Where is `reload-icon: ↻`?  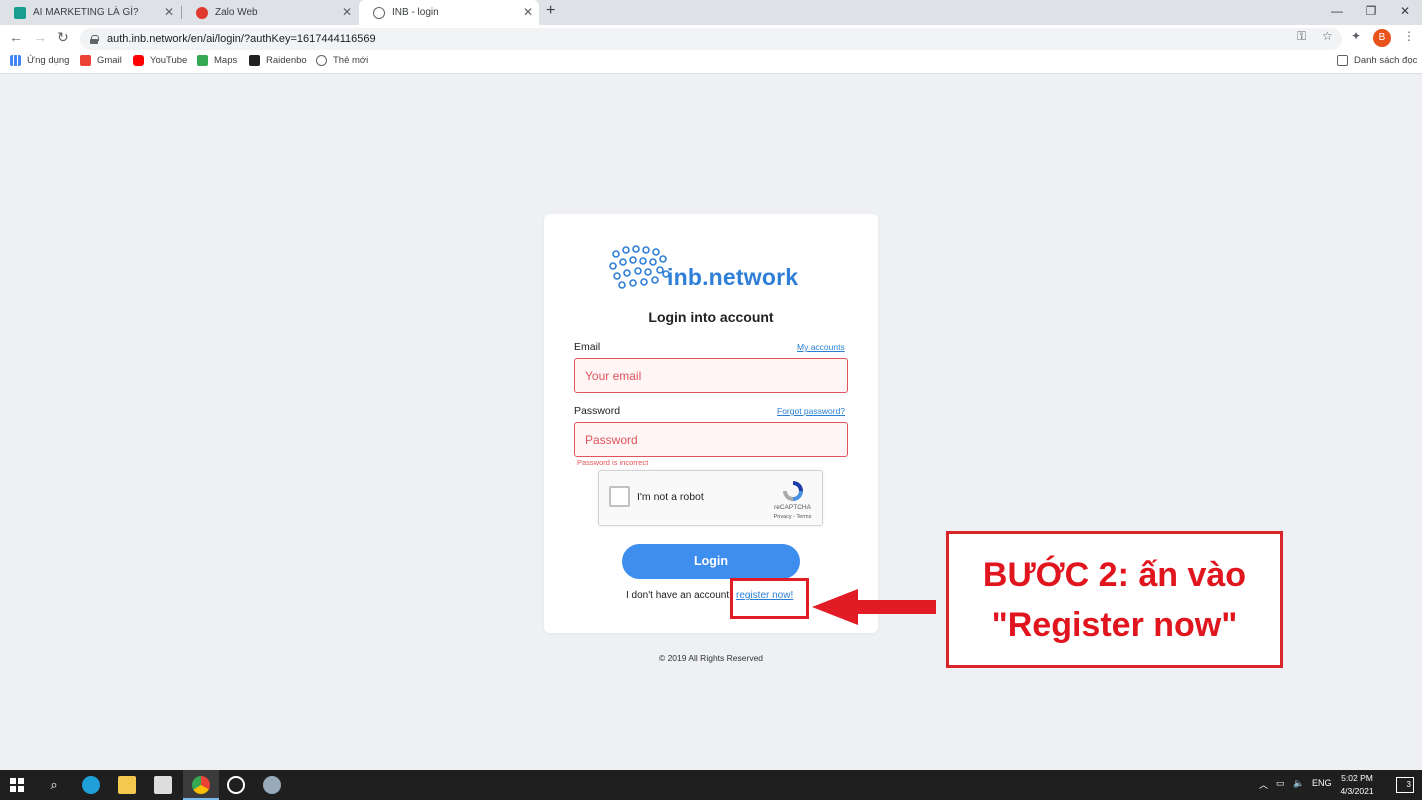 reload-icon: ↻ is located at coordinates (63, 37).